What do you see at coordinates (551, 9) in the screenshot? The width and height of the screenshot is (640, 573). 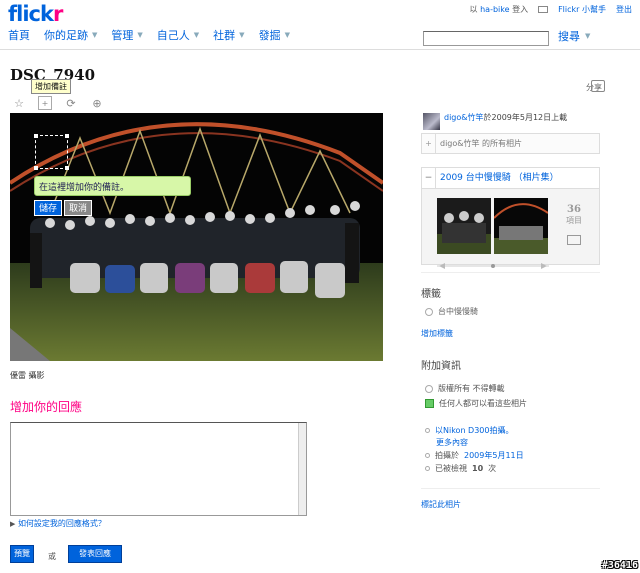 I see `account-bar: 以 ha-bike 登入 Flickr 小幫手 登出` at bounding box center [551, 9].